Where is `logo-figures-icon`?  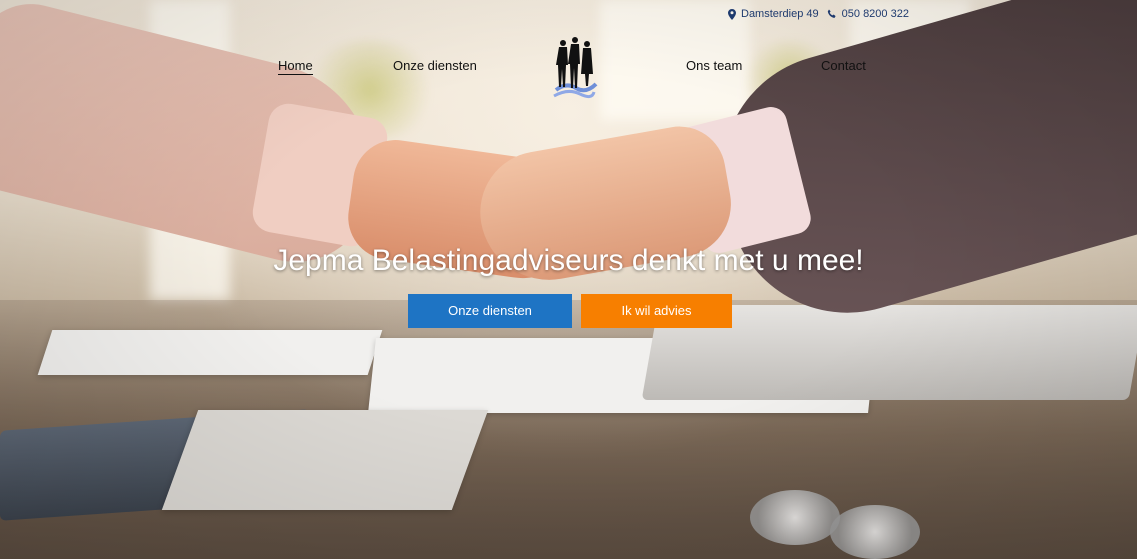
logo-figures-icon is located at coordinates (575, 68).